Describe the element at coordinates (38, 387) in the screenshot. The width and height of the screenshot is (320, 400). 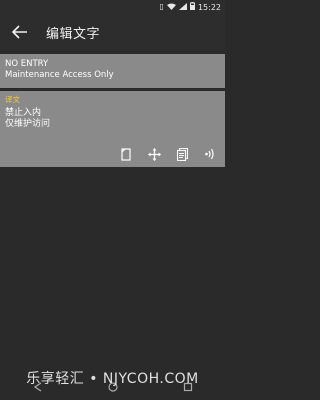
I see `nav-back-button` at that location.